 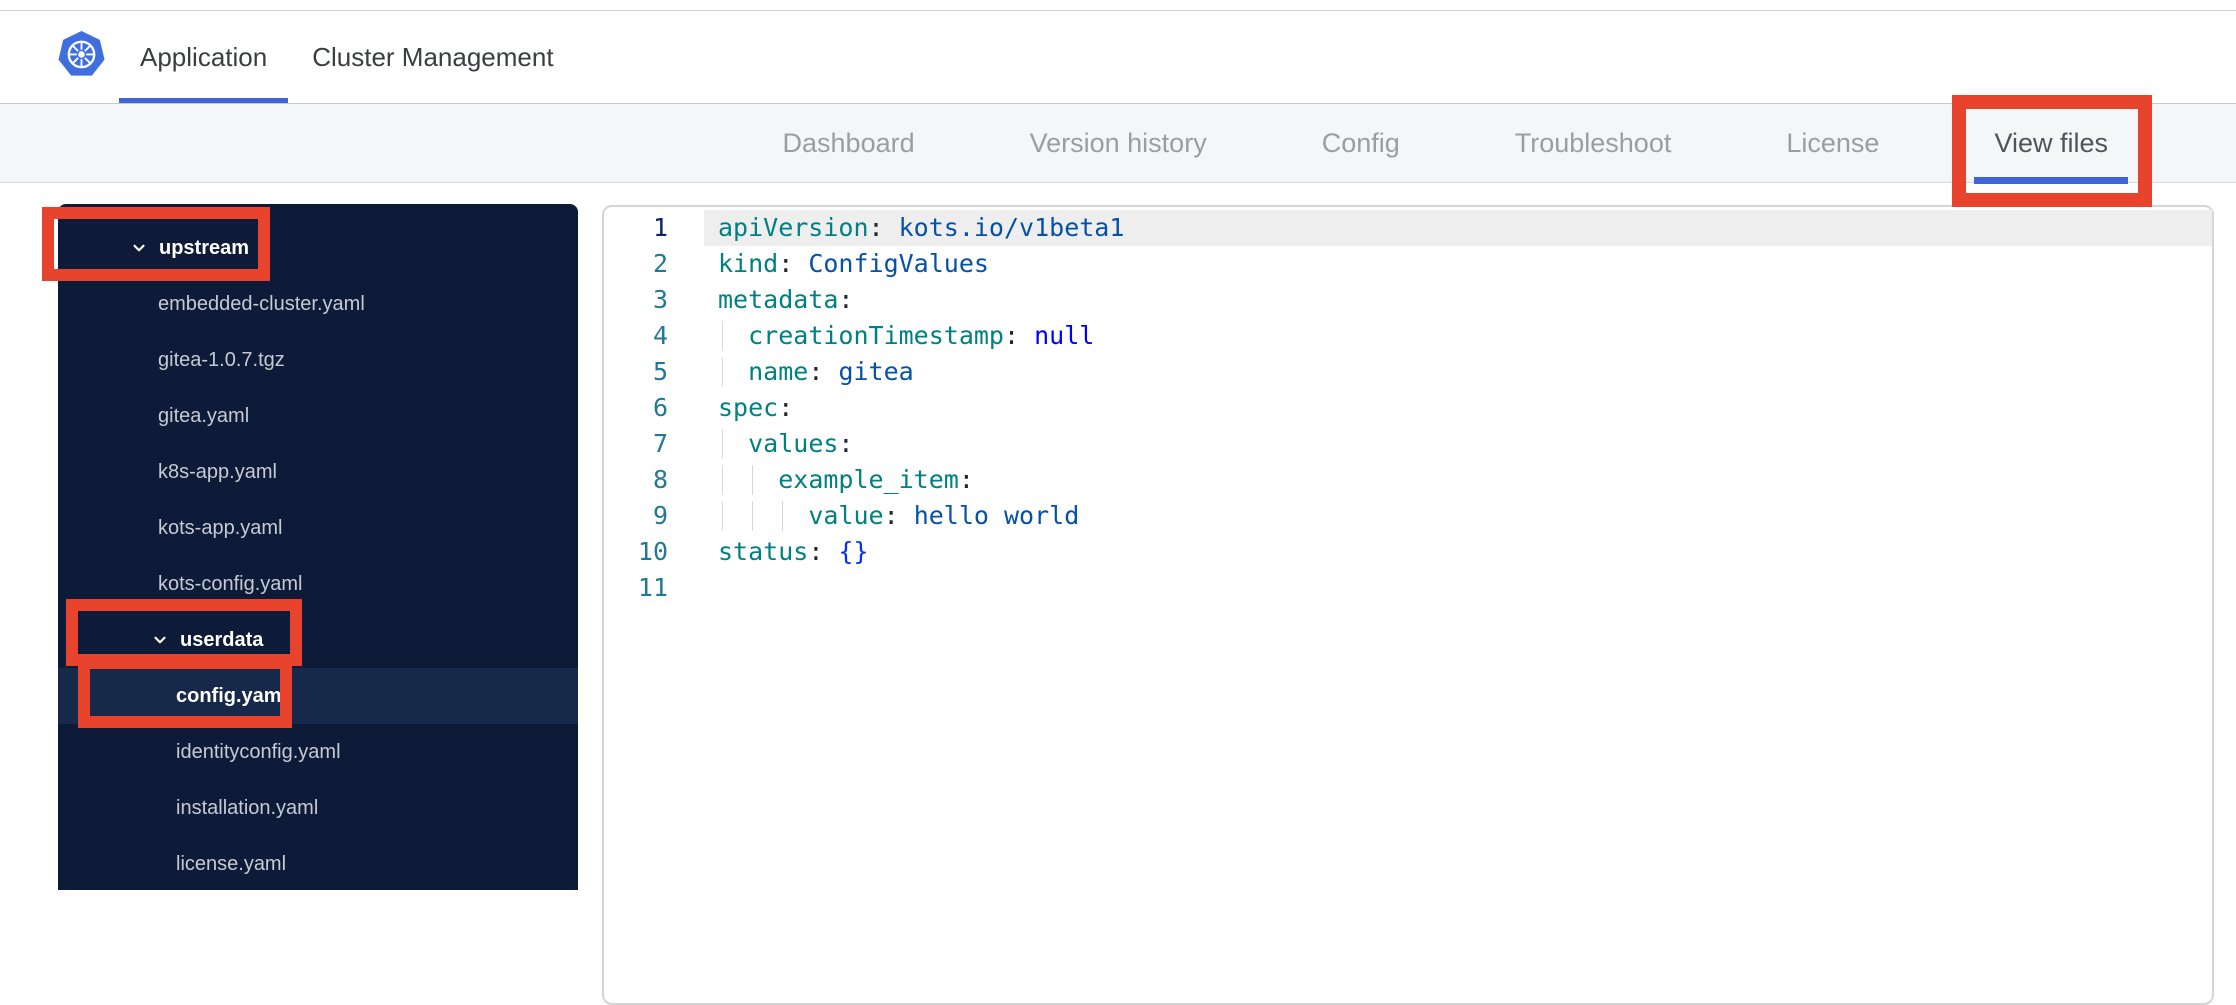 I want to click on line-number: 11, so click(x=652, y=587).